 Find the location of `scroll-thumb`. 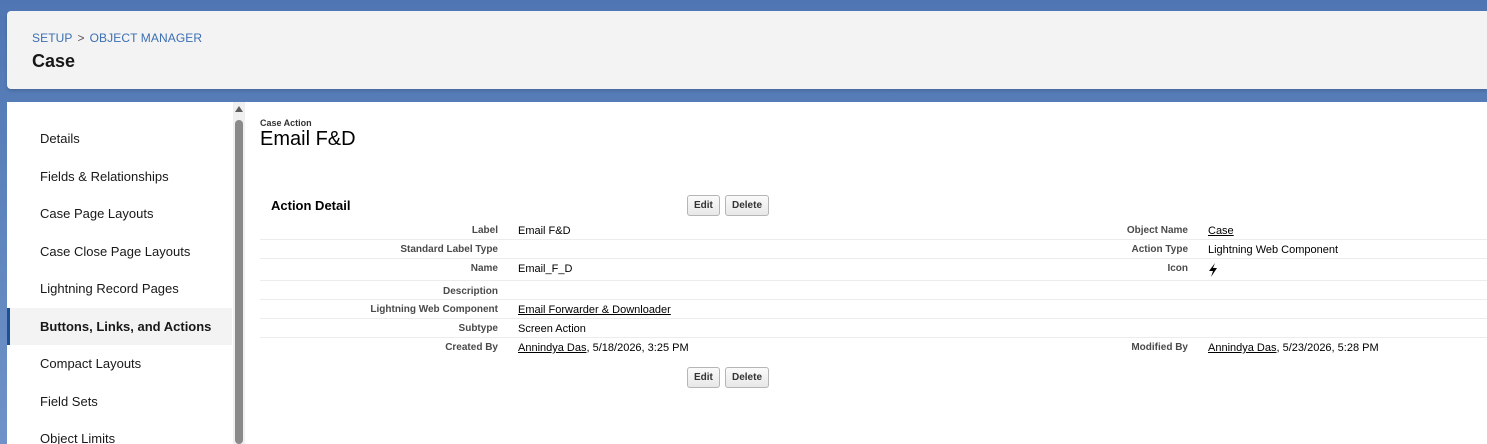

scroll-thumb is located at coordinates (239, 282).